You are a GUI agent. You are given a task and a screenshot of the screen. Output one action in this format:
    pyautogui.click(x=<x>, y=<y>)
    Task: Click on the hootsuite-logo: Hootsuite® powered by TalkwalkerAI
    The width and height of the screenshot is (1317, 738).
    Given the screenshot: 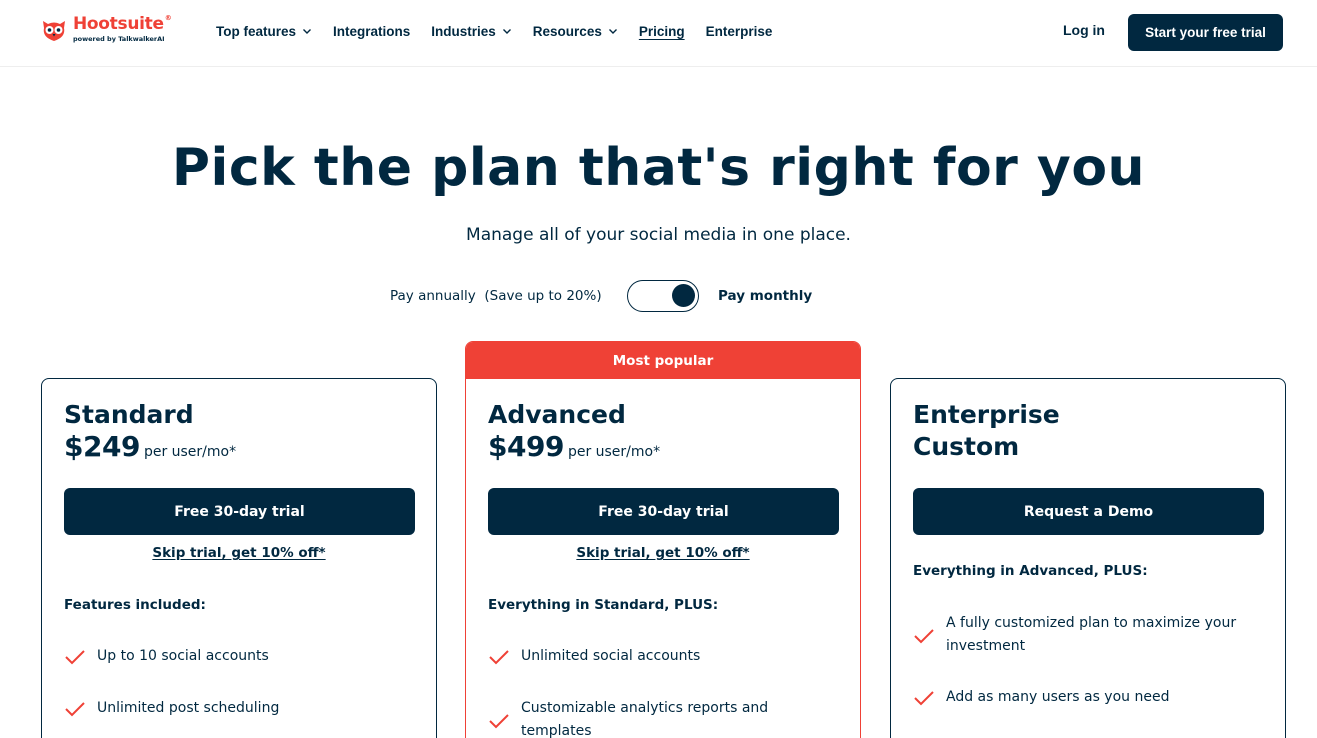 What is the action you would take?
    pyautogui.click(x=110, y=30)
    